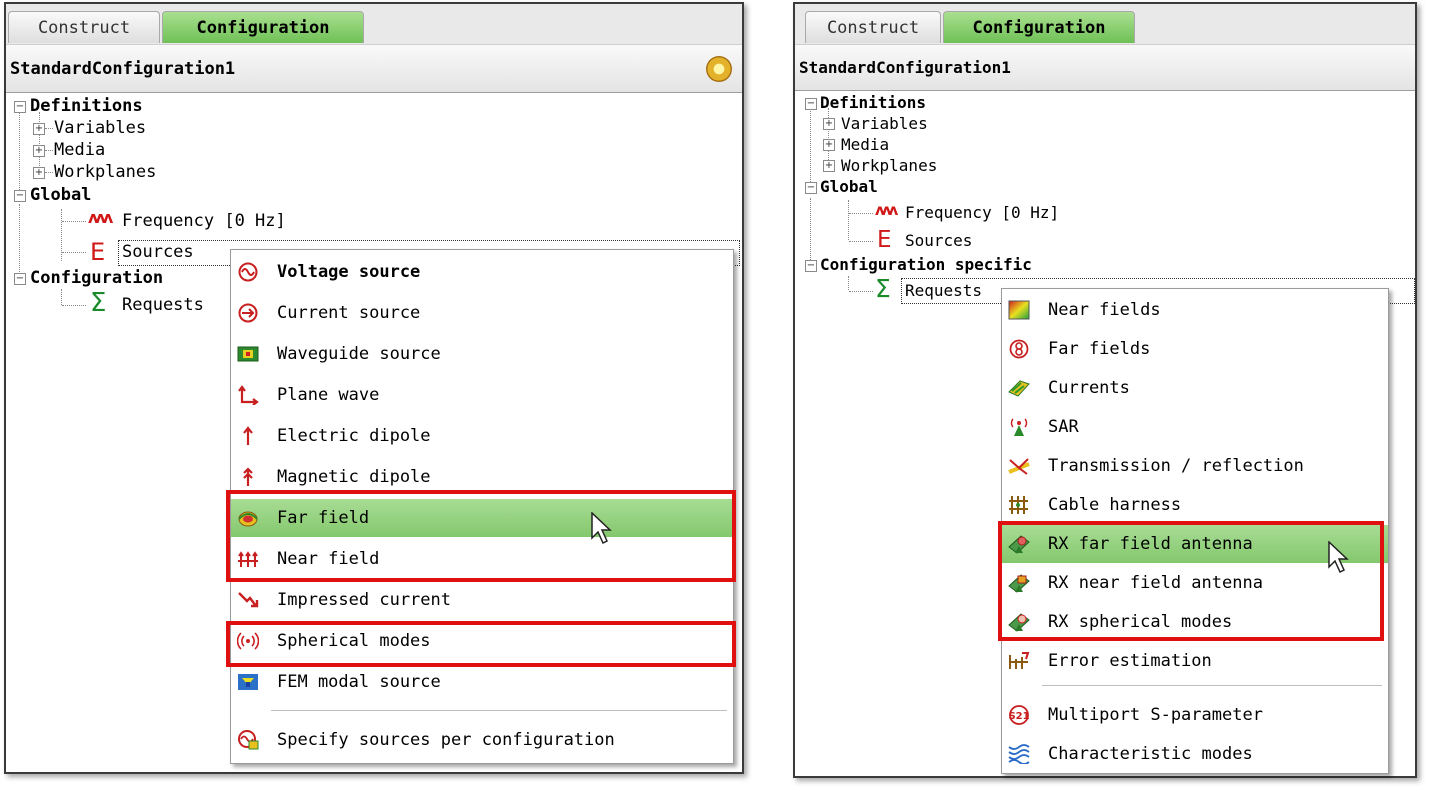  Describe the element at coordinates (1019, 388) in the screenshot. I see `currents-icon` at that location.